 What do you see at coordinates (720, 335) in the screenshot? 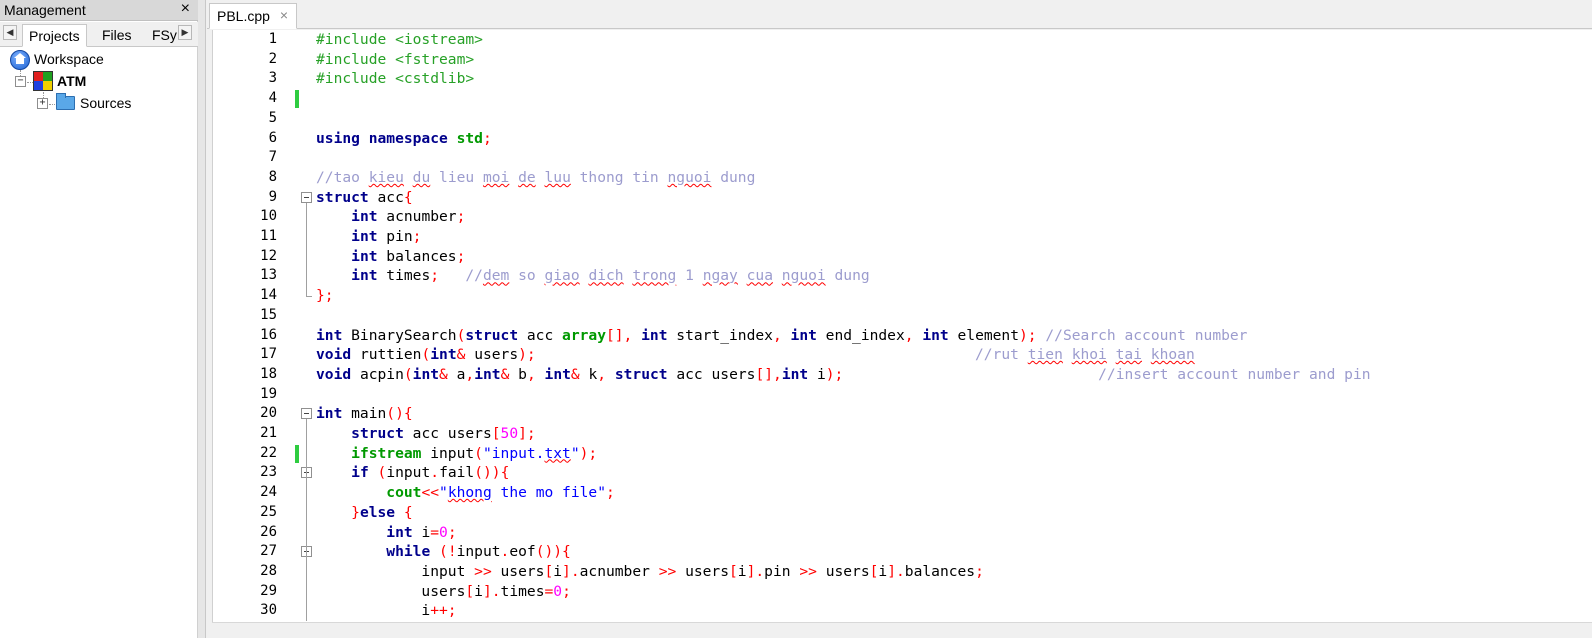
I see `code-token: start_index` at bounding box center [720, 335].